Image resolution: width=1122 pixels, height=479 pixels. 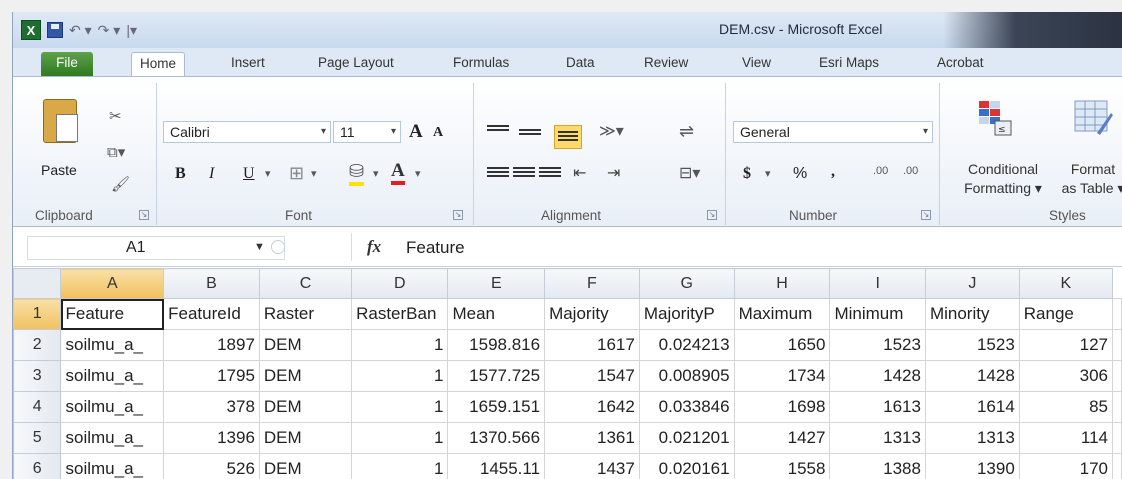 What do you see at coordinates (112, 314) in the screenshot?
I see `cell: Feature` at bounding box center [112, 314].